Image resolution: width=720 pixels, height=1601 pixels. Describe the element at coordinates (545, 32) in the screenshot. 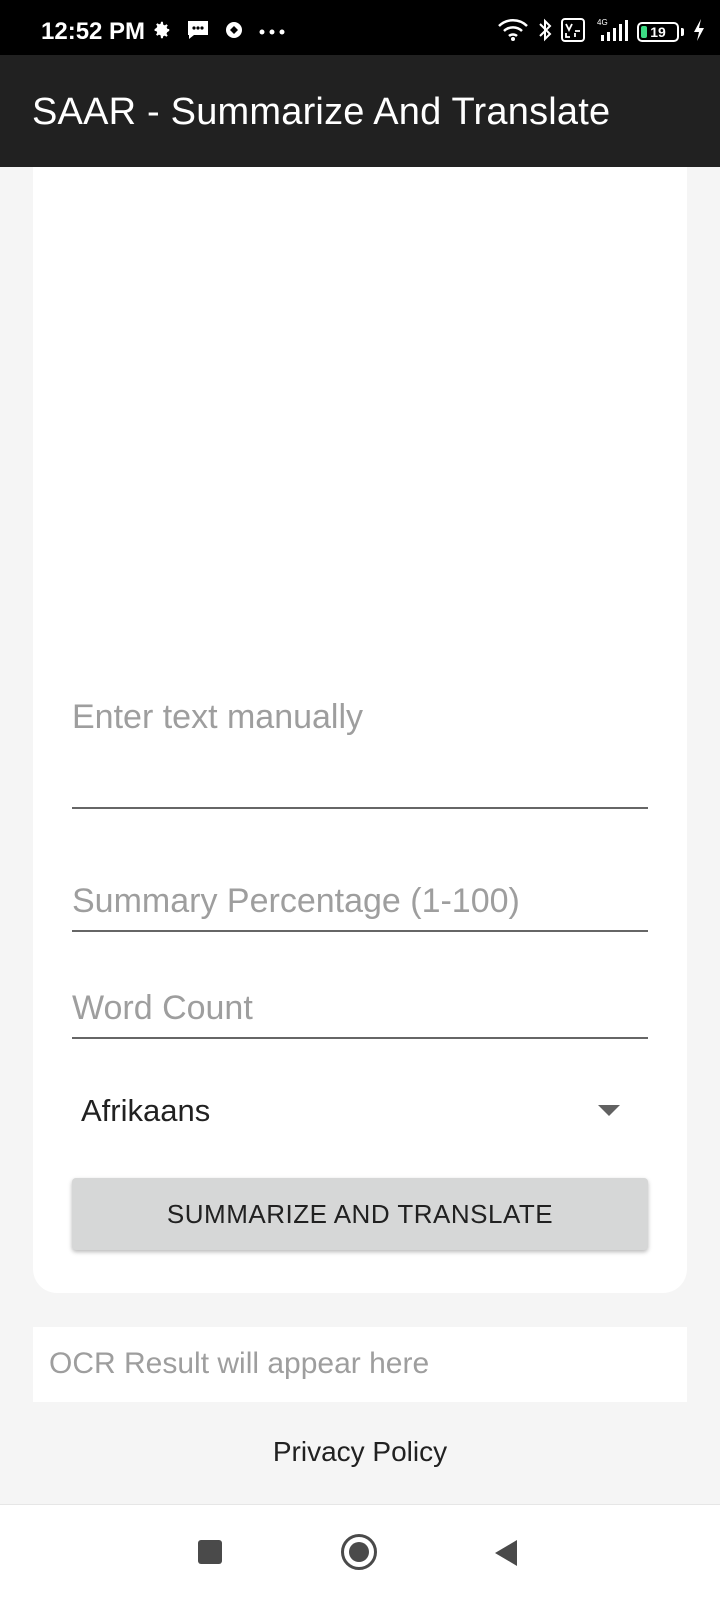

I see `bluetooth-icon` at that location.